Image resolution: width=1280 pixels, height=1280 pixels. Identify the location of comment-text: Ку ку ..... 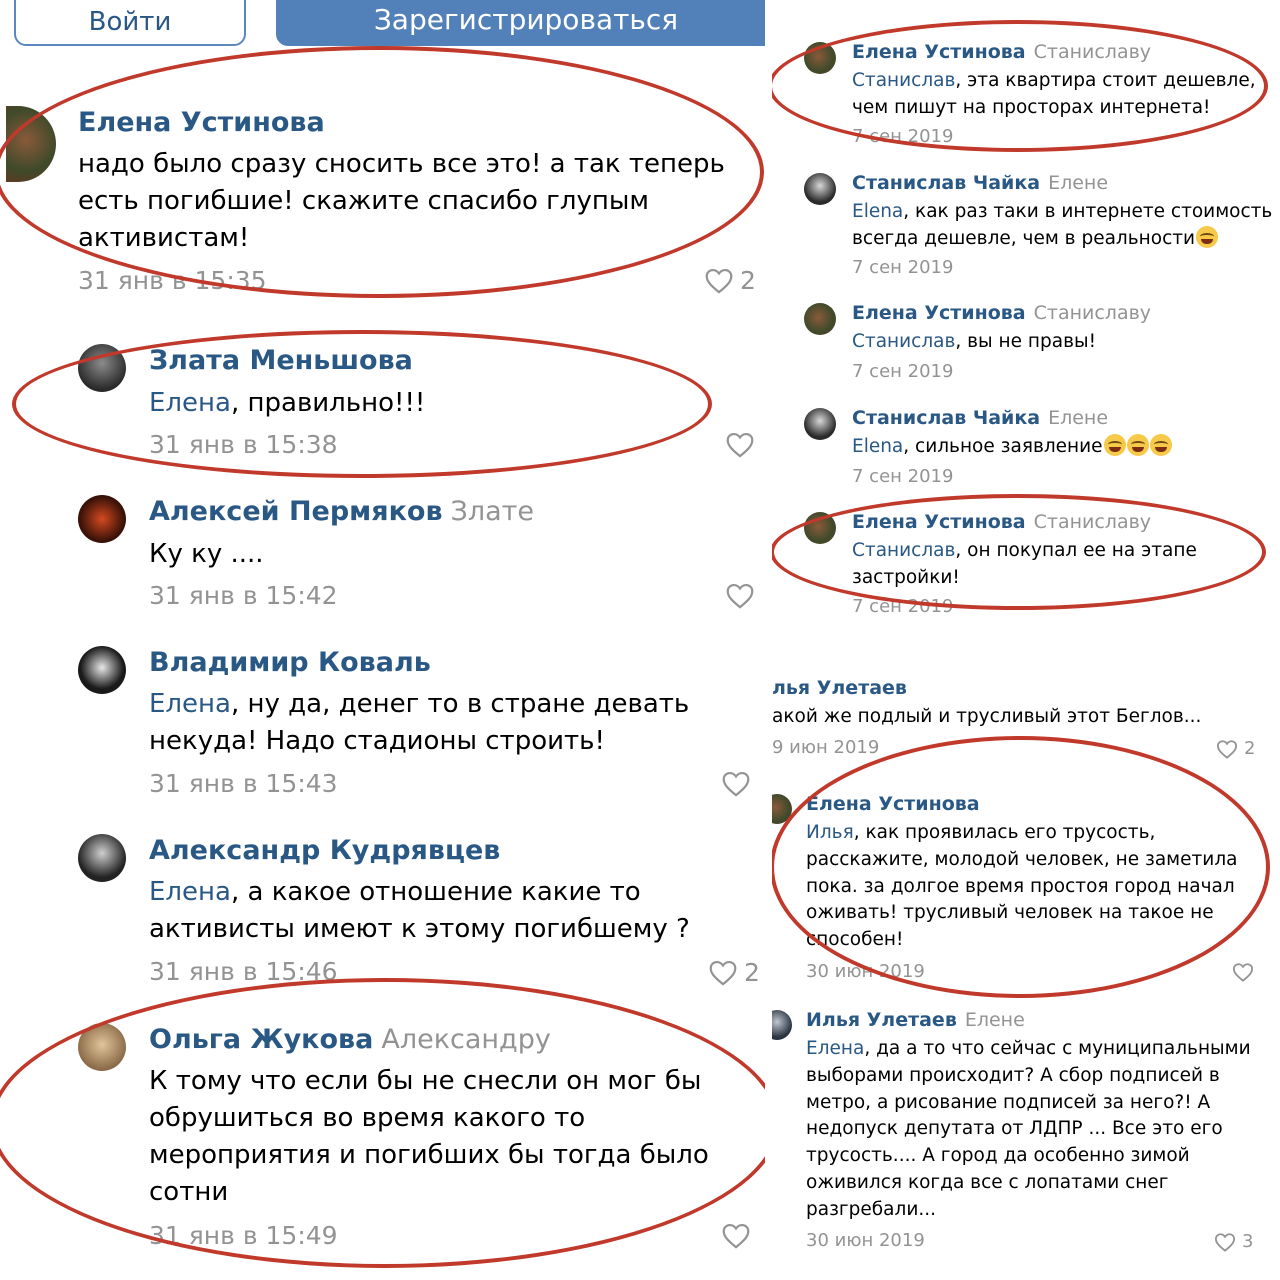
(206, 554).